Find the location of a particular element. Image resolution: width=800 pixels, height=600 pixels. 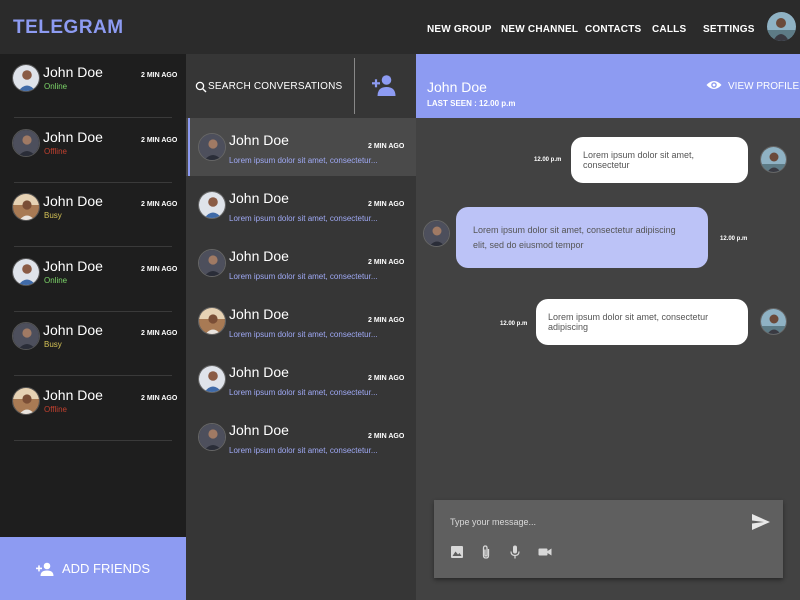

message-outgoing: Lorem ipsum dolor sit amet, consectetur is located at coordinates (659, 160).